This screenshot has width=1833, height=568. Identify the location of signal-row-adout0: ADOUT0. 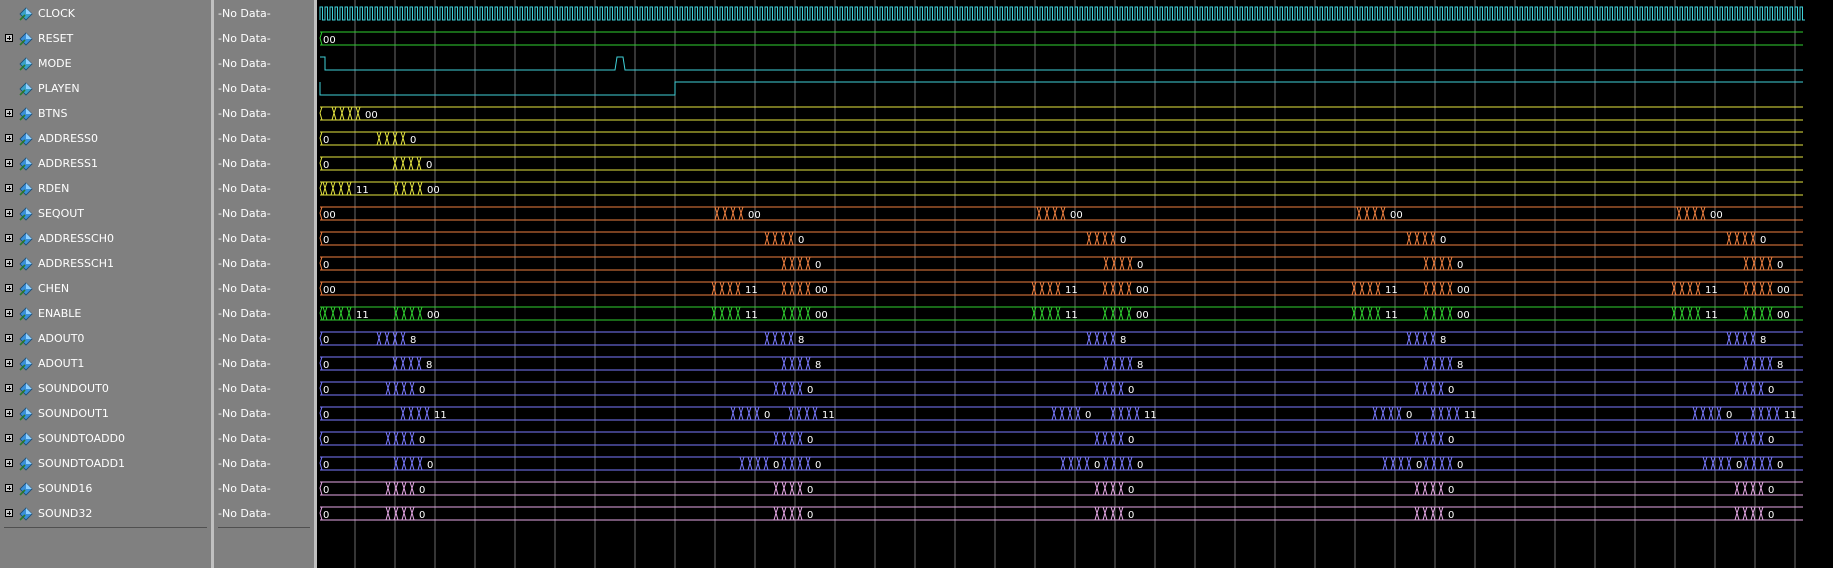
(105, 338).